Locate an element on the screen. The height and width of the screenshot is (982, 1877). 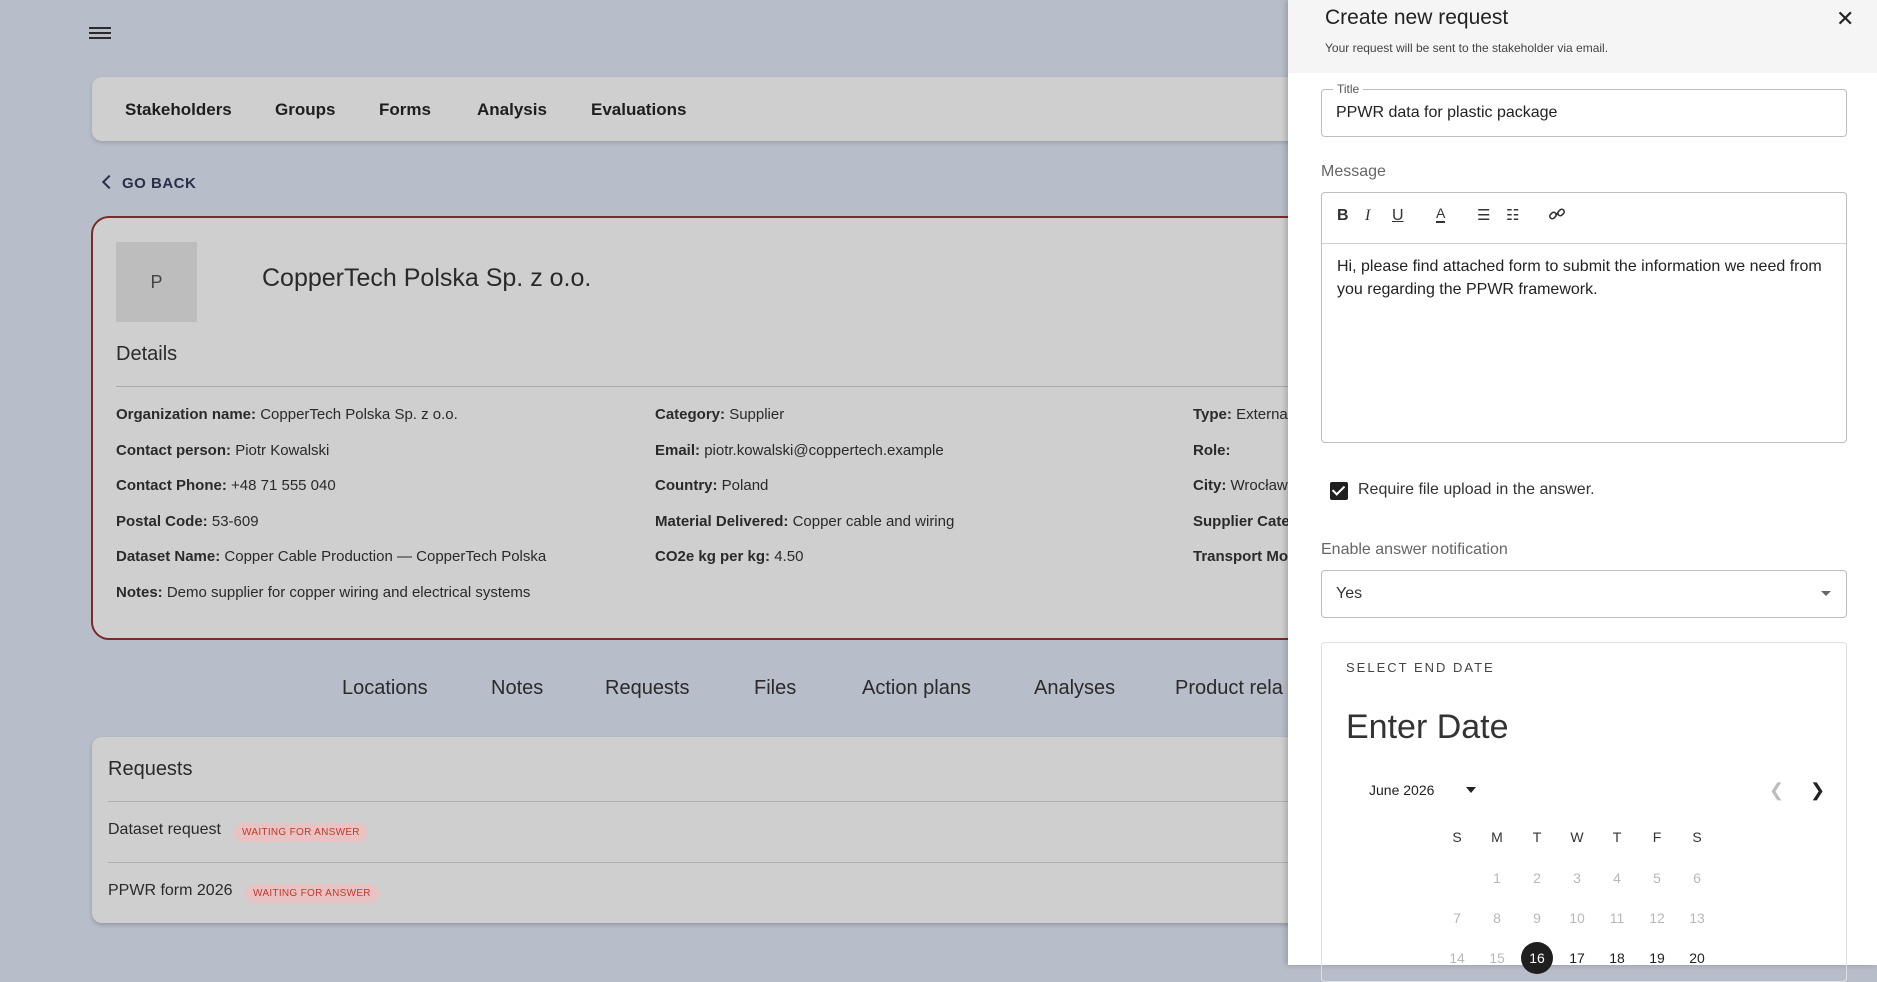
calendar-day: 1 is located at coordinates (1497, 878).